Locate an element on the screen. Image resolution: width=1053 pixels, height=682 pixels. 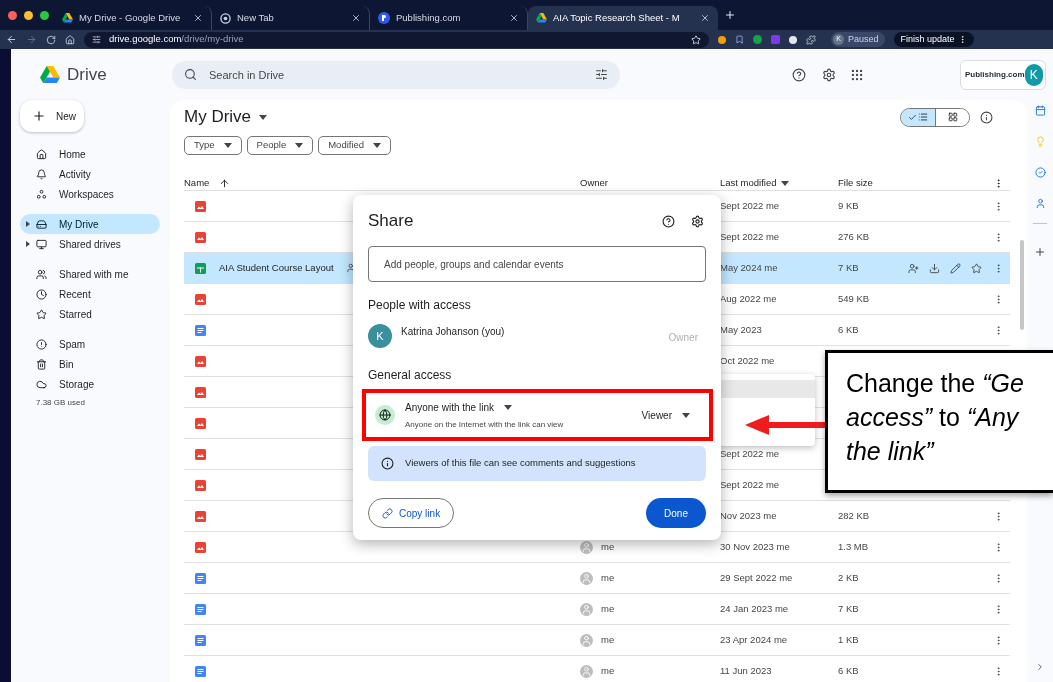
person-avatar: K is located at coordinates (380, 336).